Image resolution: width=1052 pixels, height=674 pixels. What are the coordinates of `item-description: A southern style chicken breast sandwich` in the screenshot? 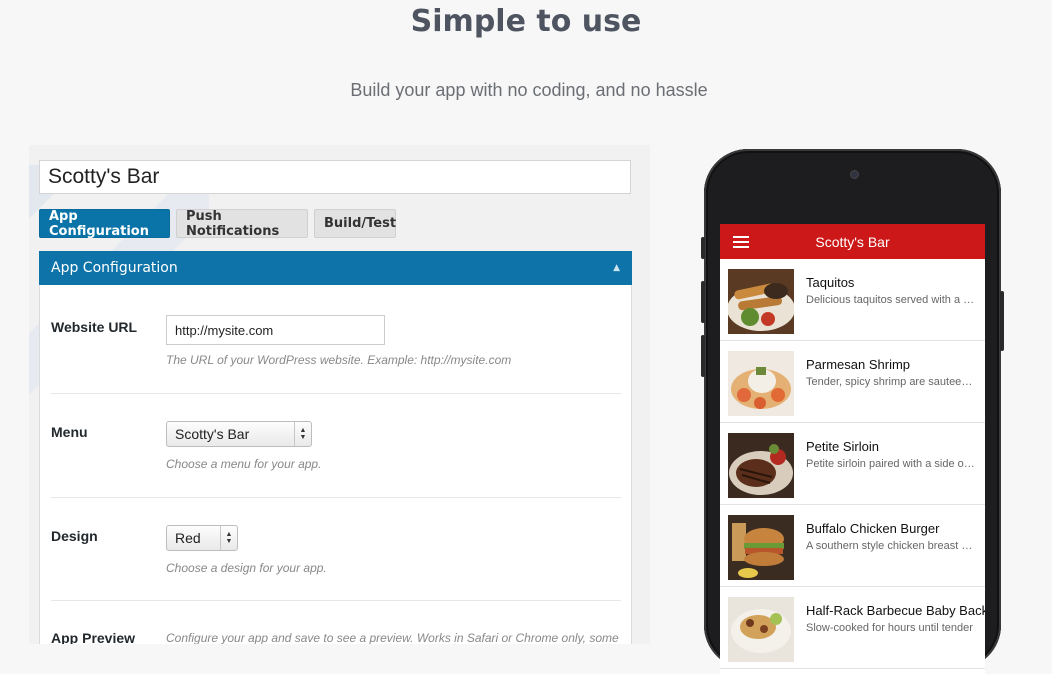 It's located at (891, 546).